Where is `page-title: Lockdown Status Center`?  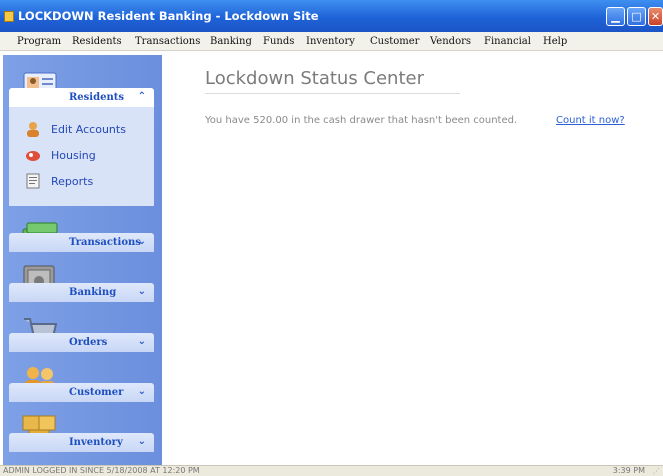 page-title: Lockdown Status Center is located at coordinates (314, 78).